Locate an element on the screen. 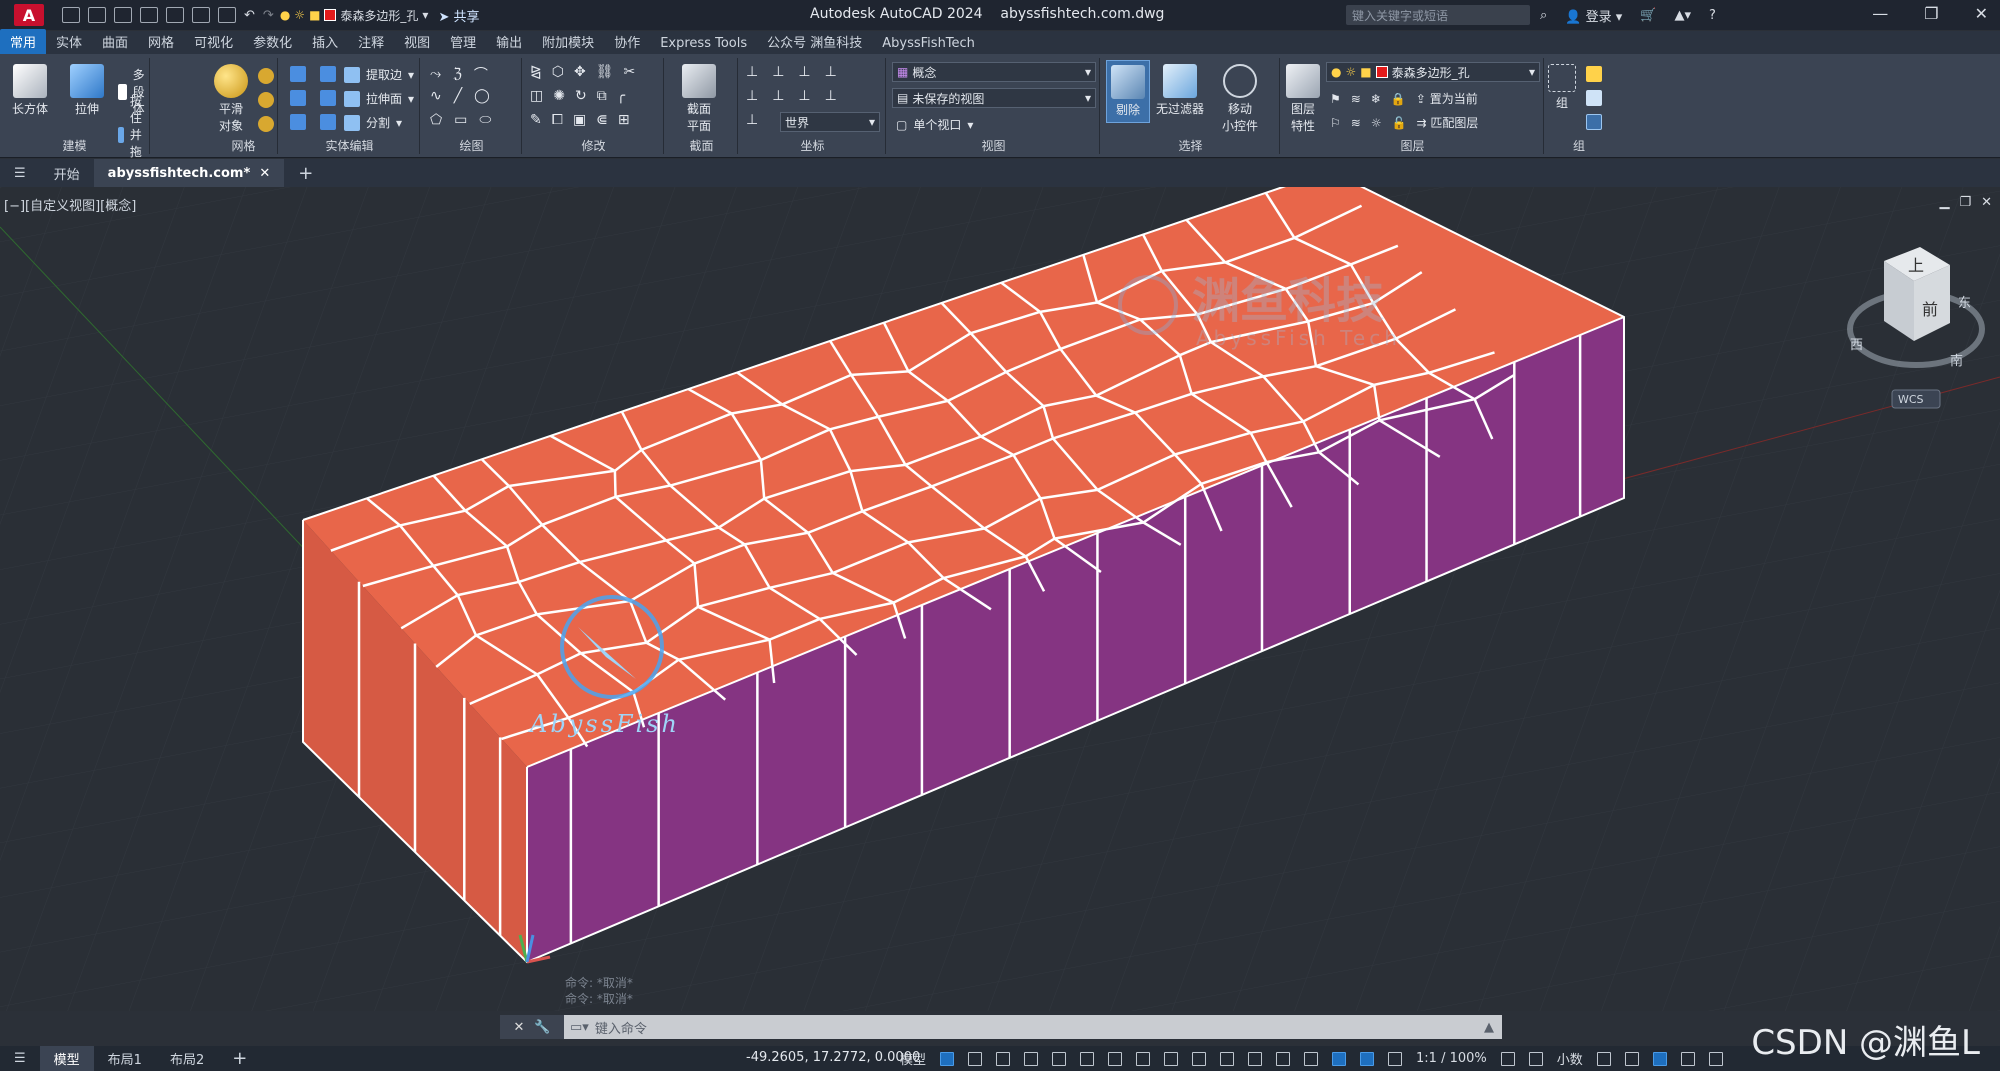  move-icon: ✥ is located at coordinates (580, 72).